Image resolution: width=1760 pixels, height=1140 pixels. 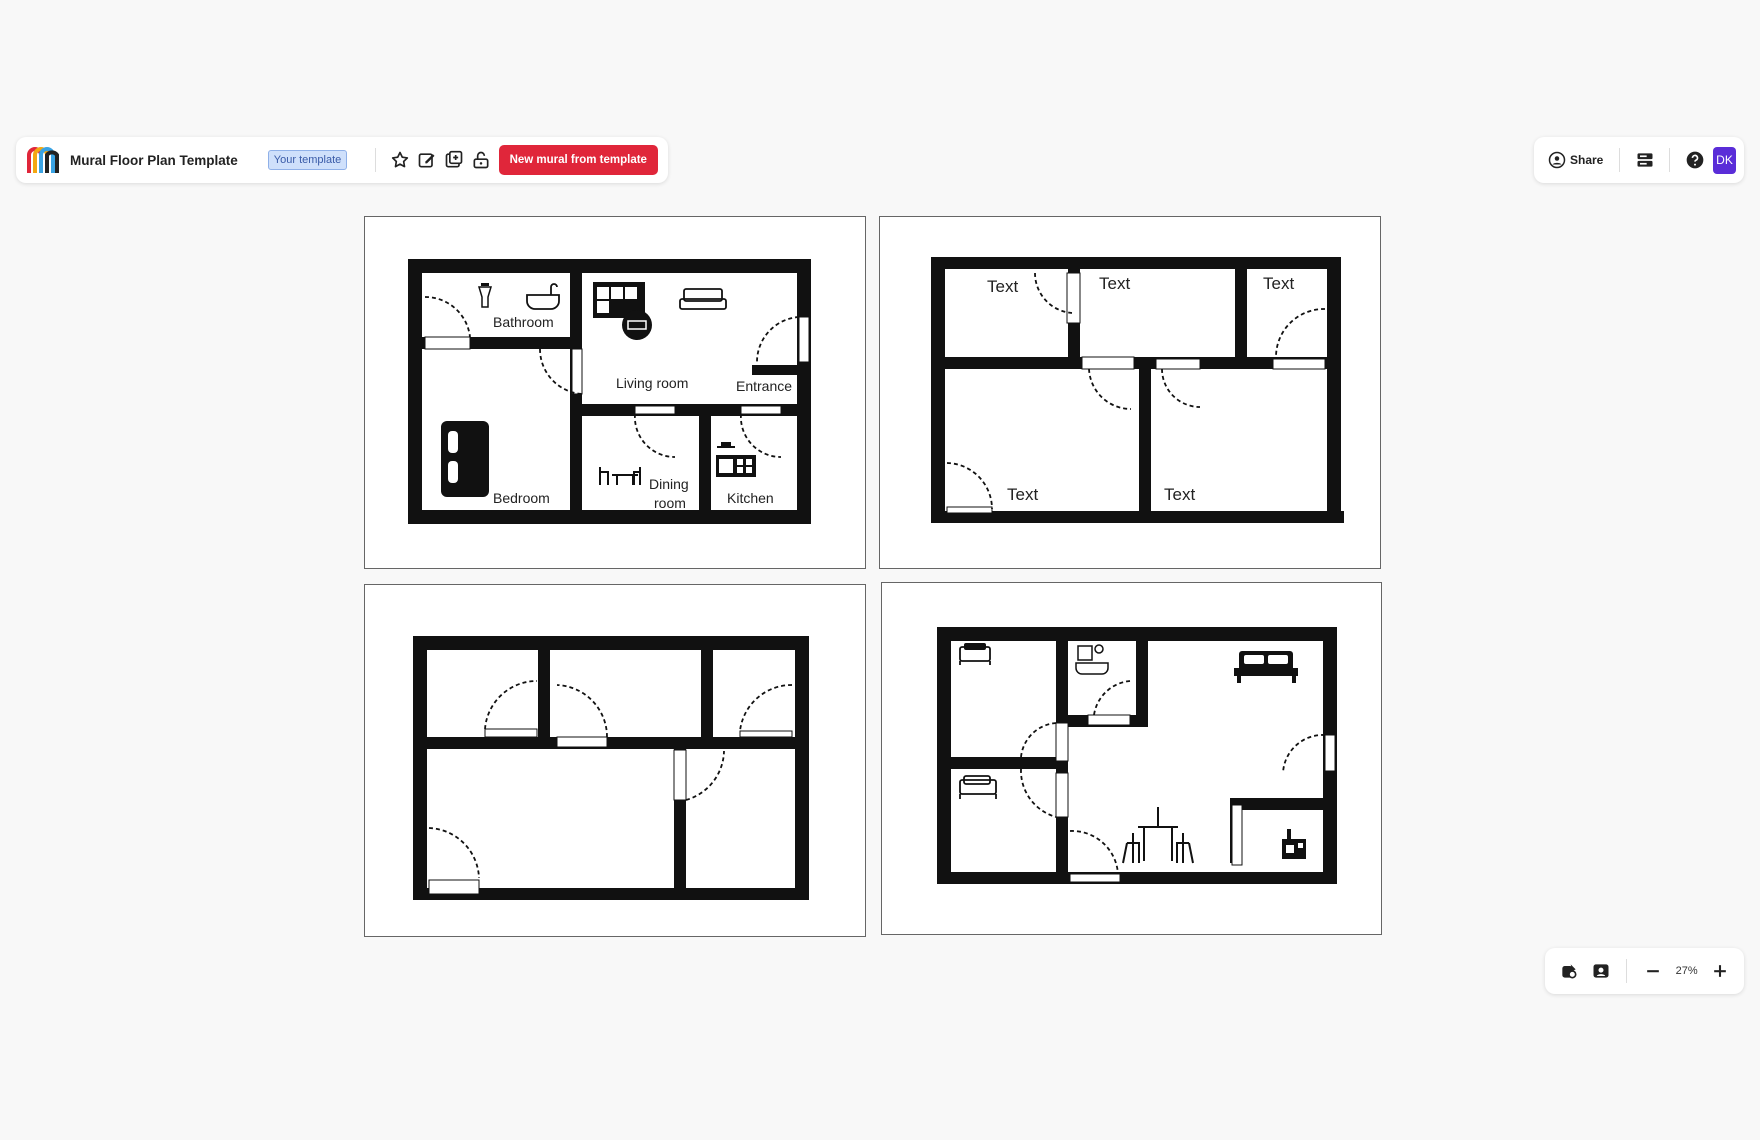 I want to click on sink-icon, so click(x=485, y=295).